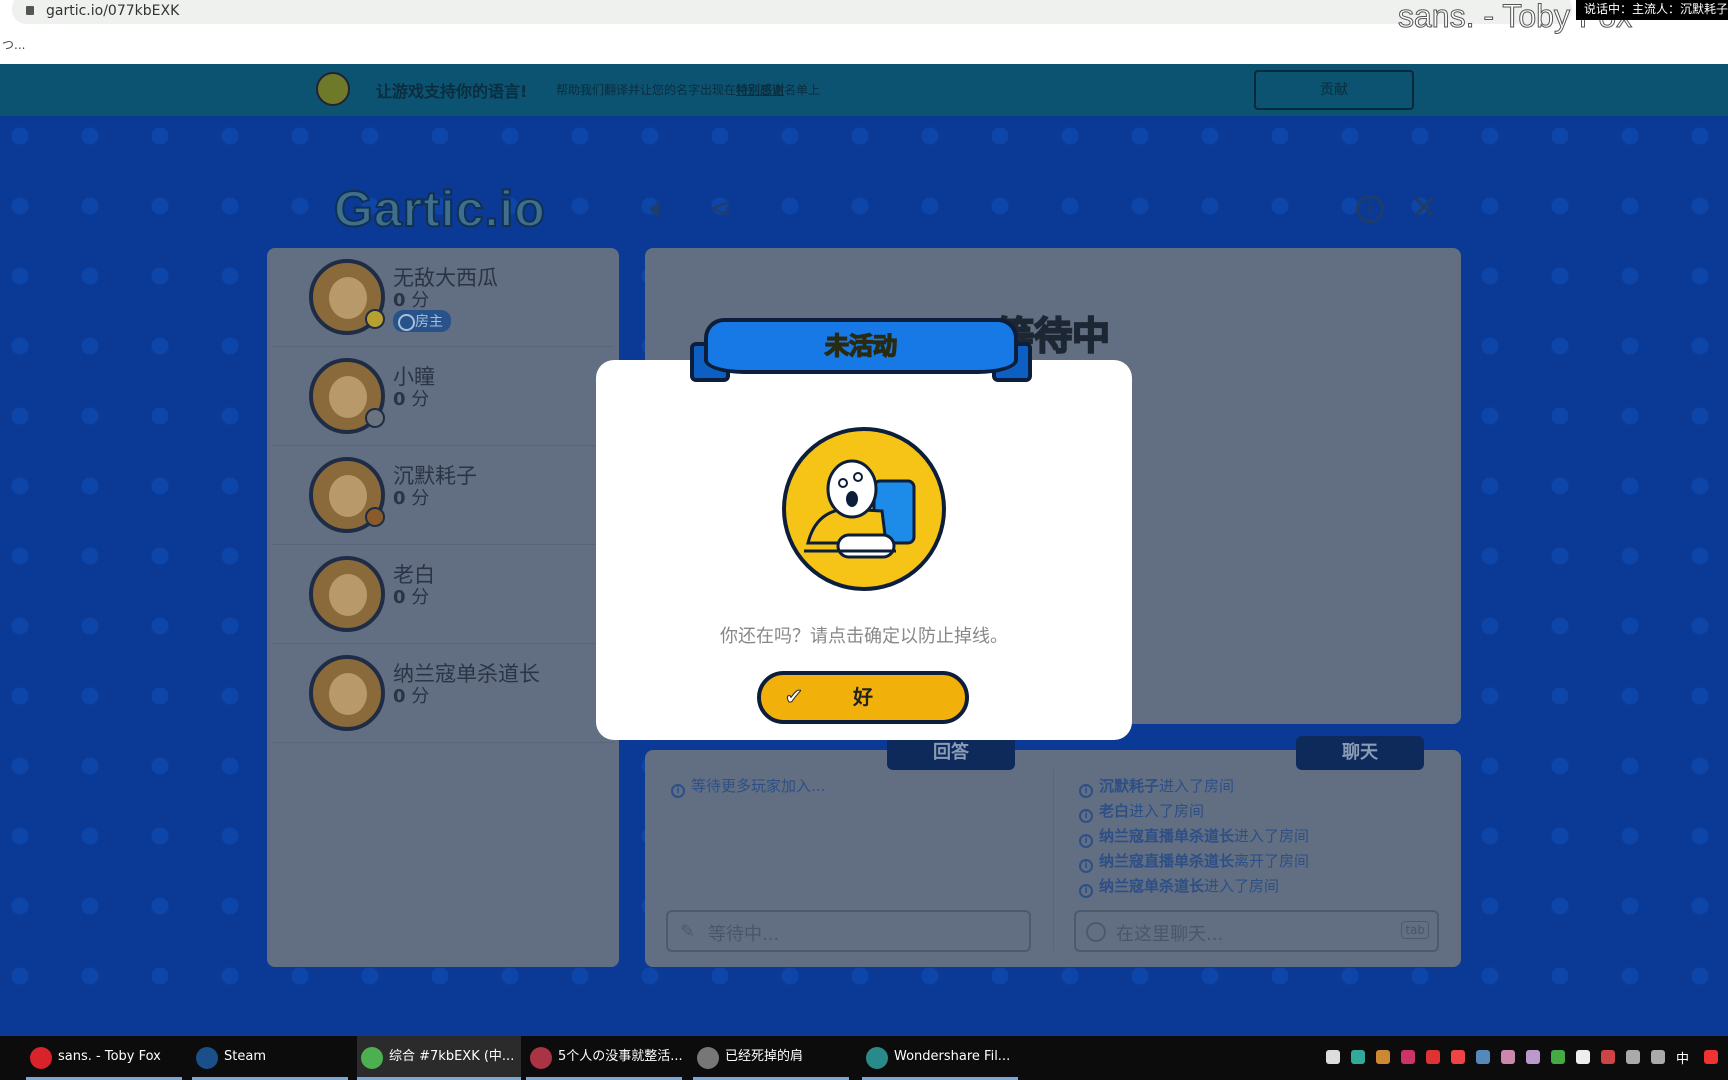  I want to click on chat-user: 老白, so click(1114, 811).